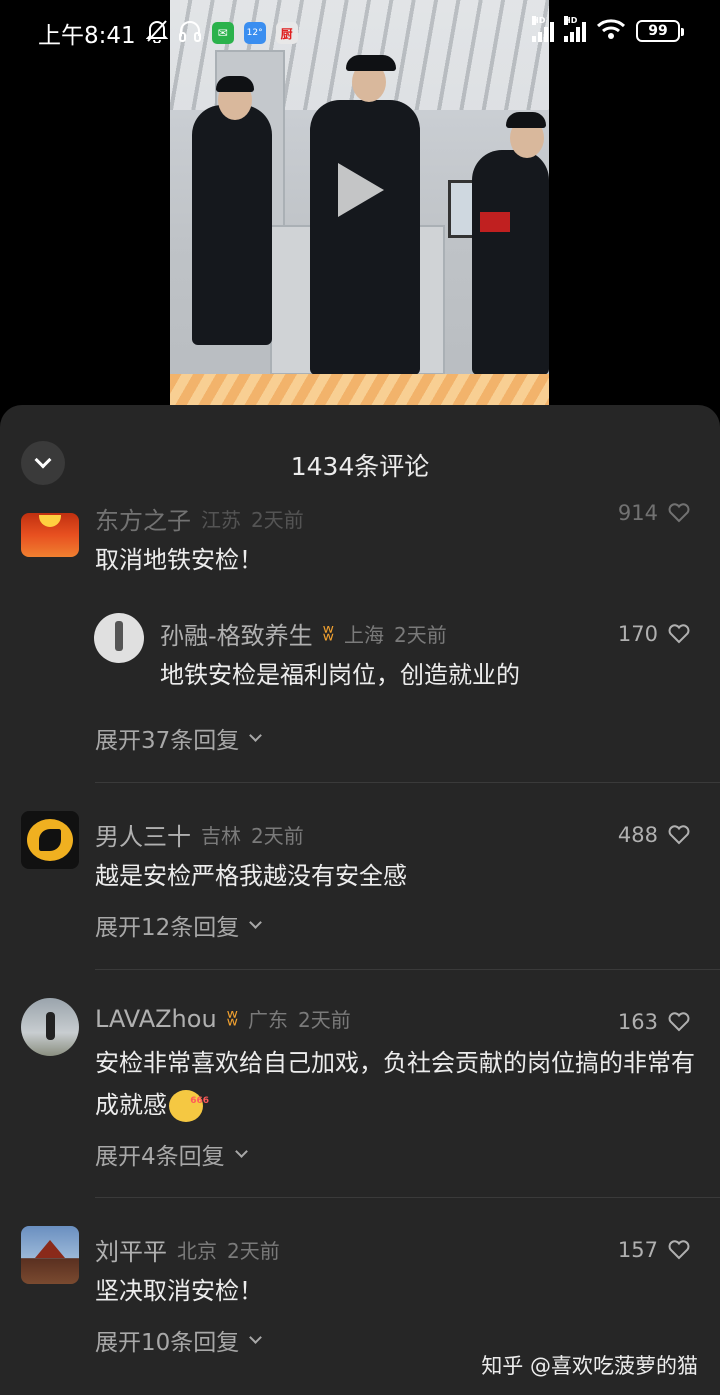 Image resolution: width=720 pixels, height=1395 pixels. I want to click on status-right: HD HD 99, so click(608, 30).